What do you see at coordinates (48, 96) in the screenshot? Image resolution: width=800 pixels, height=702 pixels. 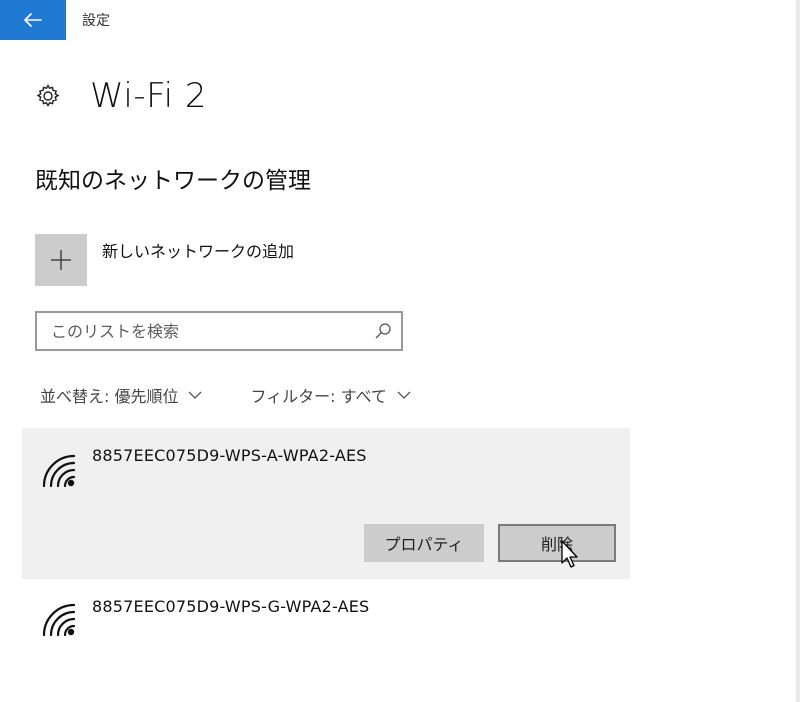 I see `gear-icon` at bounding box center [48, 96].